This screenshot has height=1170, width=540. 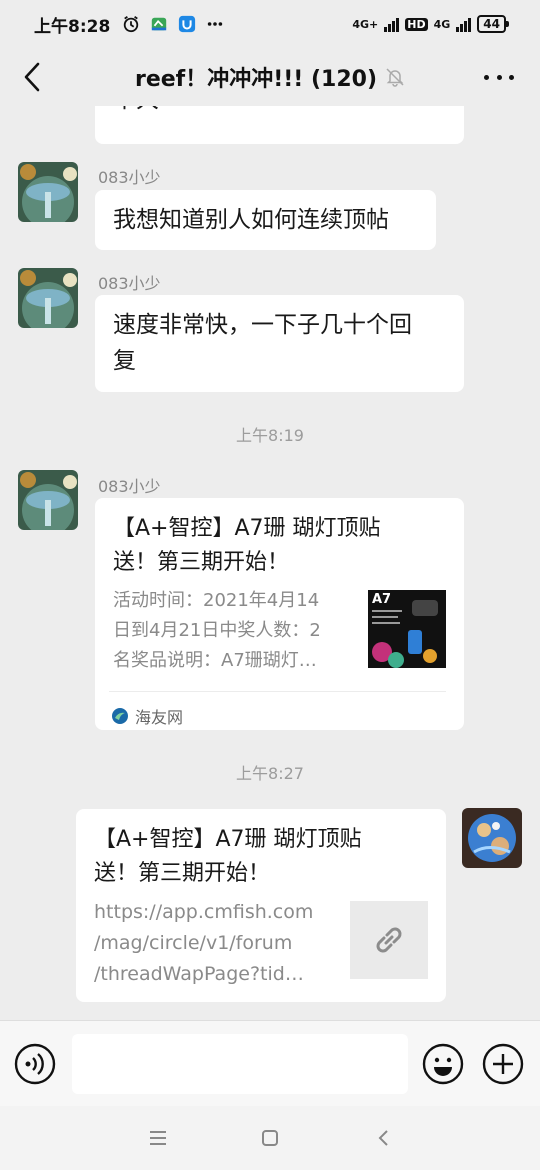 What do you see at coordinates (228, 839) in the screenshot?
I see `link-title-line1: 【A+智控】A7珊 瑚灯顶贴` at bounding box center [228, 839].